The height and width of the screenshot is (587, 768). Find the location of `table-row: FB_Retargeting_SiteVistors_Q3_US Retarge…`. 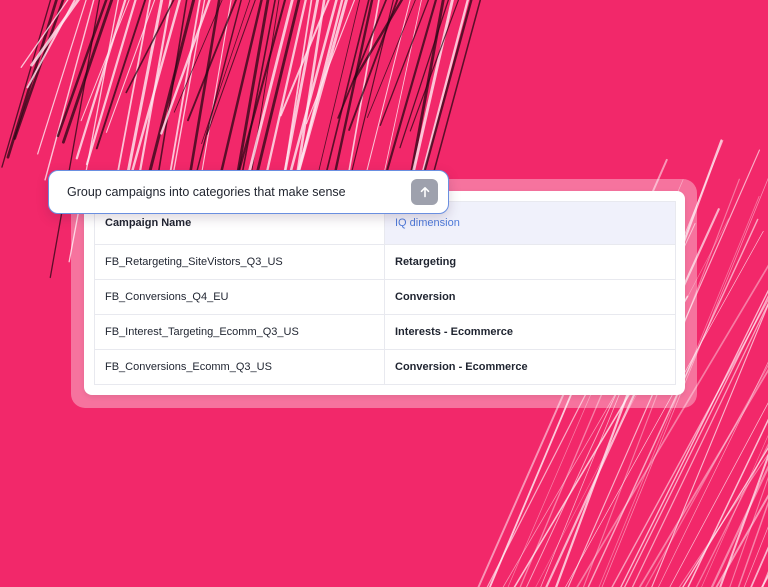

table-row: FB_Retargeting_SiteVistors_Q3_US Retarge… is located at coordinates (385, 262).